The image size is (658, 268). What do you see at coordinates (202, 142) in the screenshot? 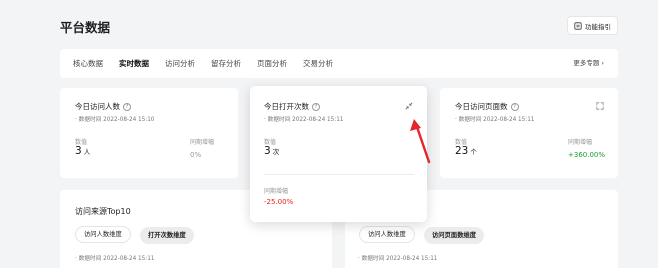
I see `visitors-change-label: 同期增幅` at bounding box center [202, 142].